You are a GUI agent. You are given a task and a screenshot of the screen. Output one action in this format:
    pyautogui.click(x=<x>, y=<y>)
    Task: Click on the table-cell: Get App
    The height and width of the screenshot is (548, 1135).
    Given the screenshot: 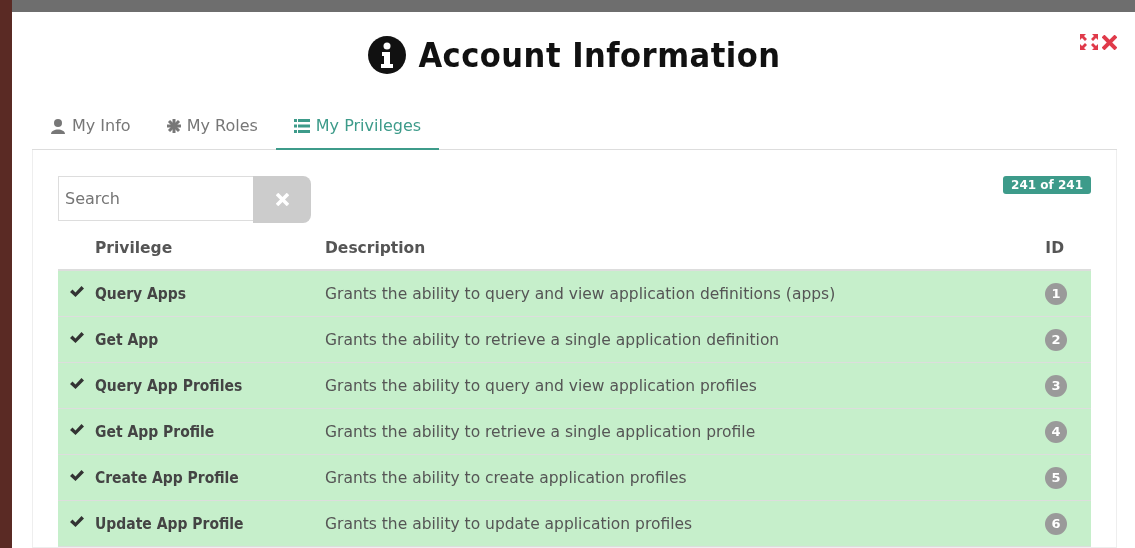 What is the action you would take?
    pyautogui.click(x=127, y=339)
    